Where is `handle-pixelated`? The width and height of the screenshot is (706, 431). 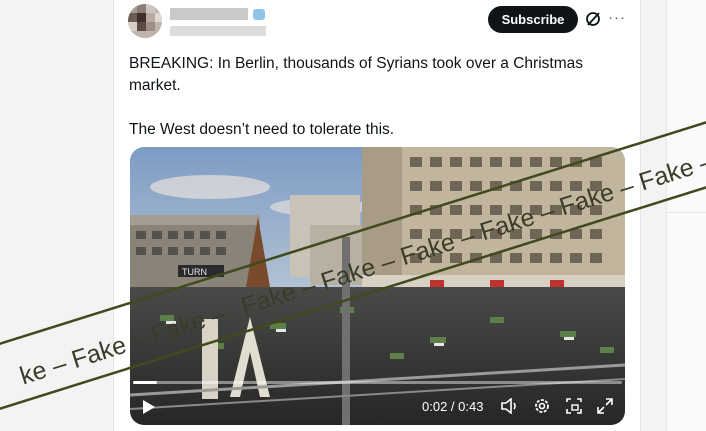 handle-pixelated is located at coordinates (218, 31).